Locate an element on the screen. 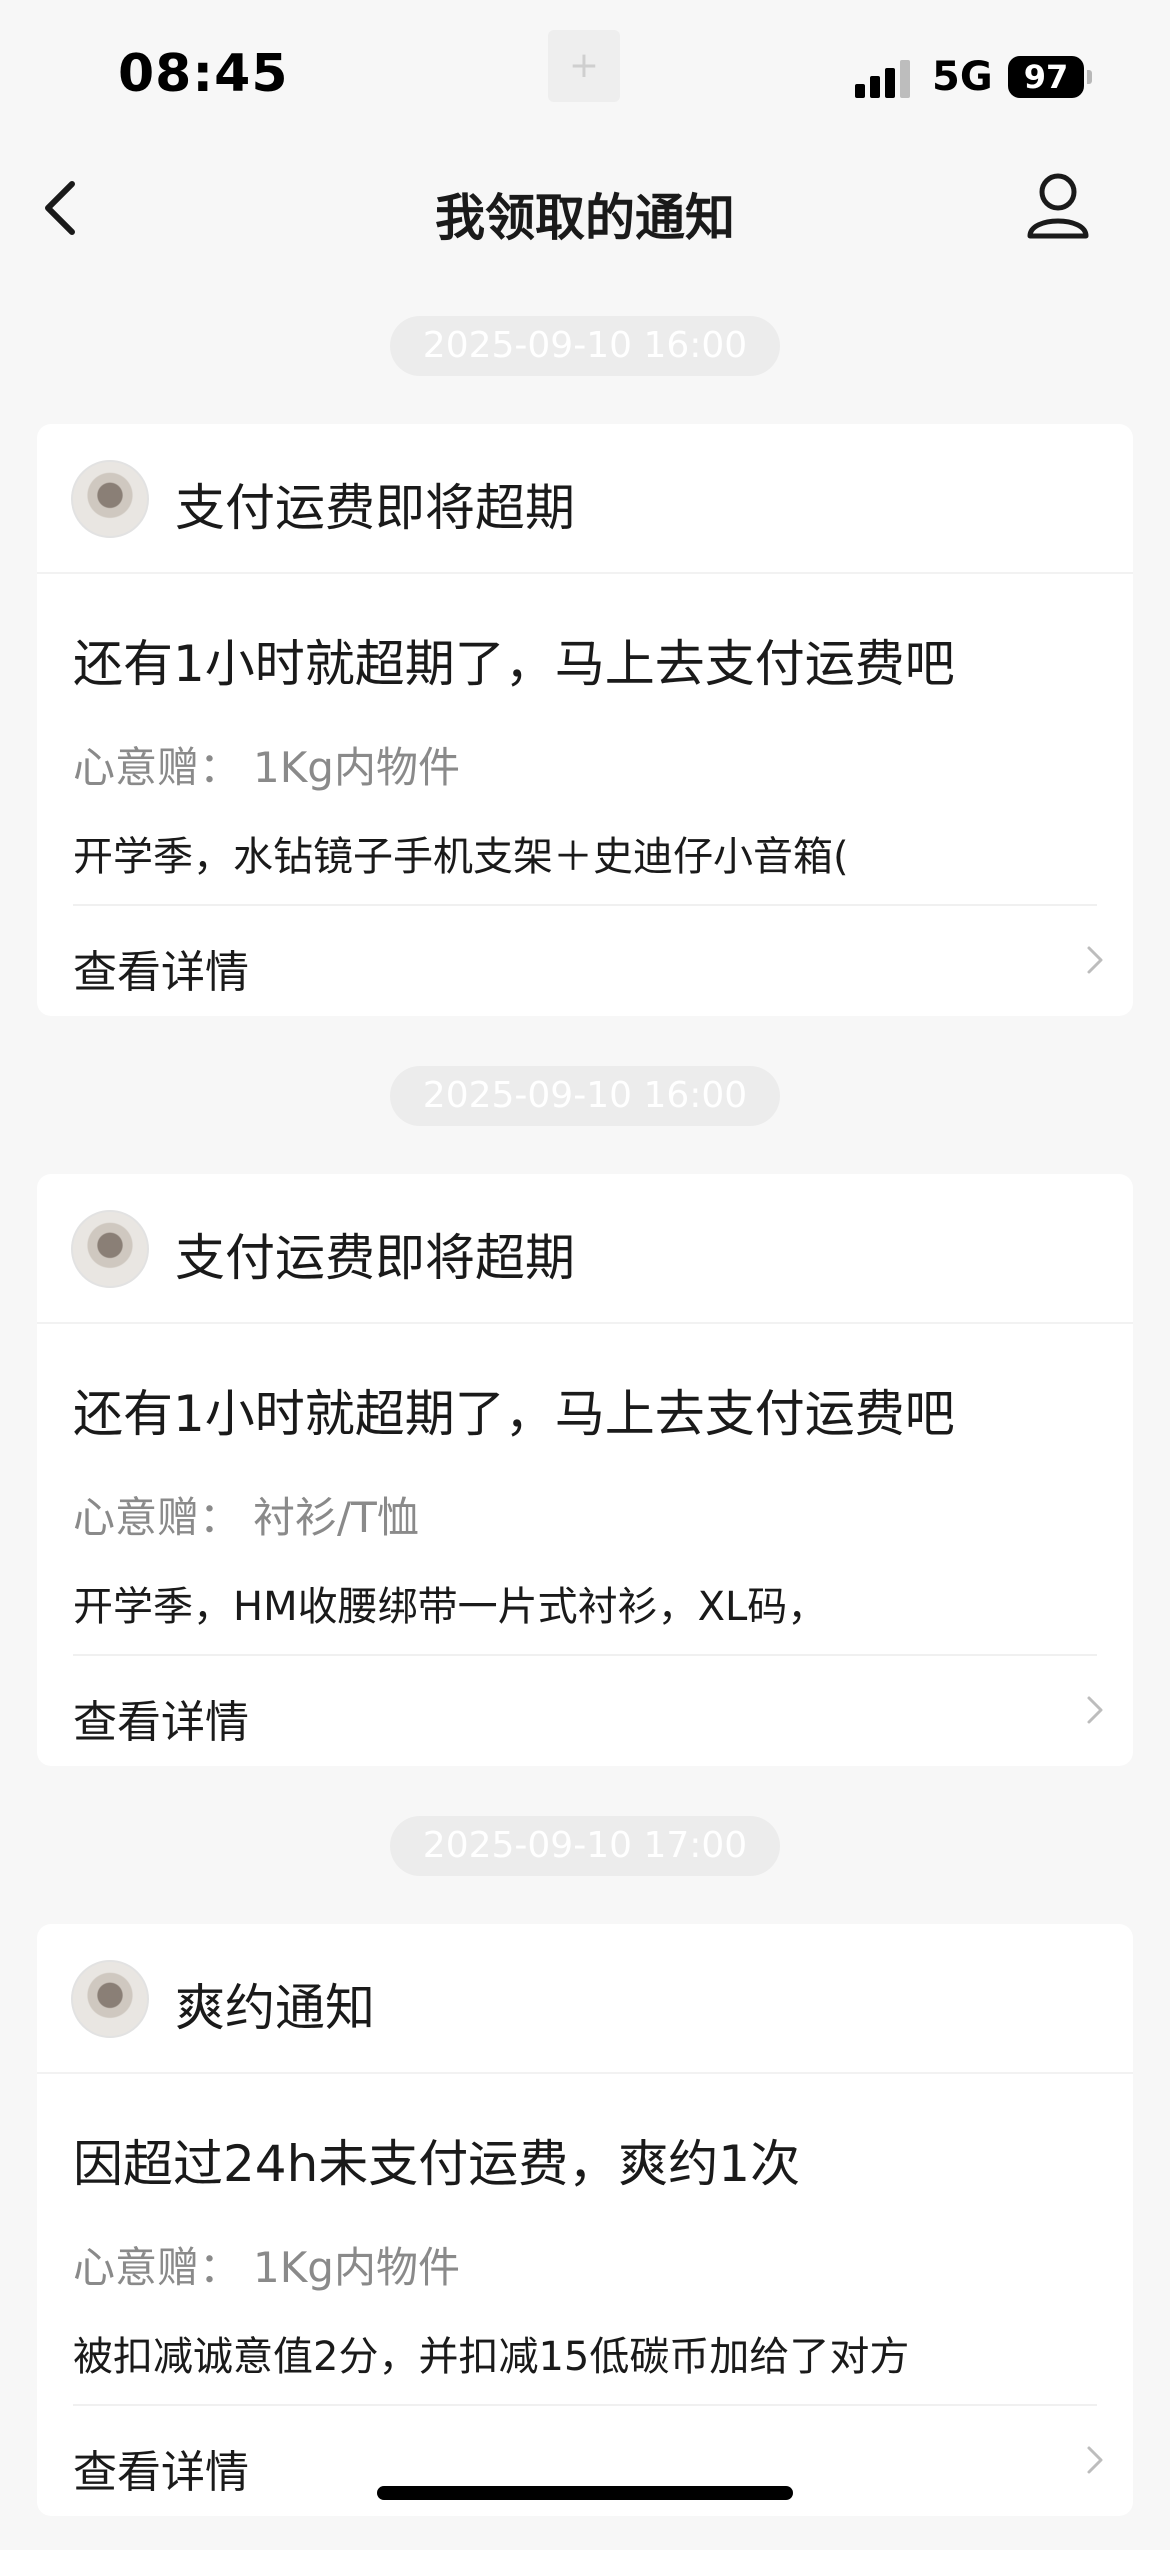 The height and width of the screenshot is (2550, 1170). user-icon is located at coordinates (1058, 206).